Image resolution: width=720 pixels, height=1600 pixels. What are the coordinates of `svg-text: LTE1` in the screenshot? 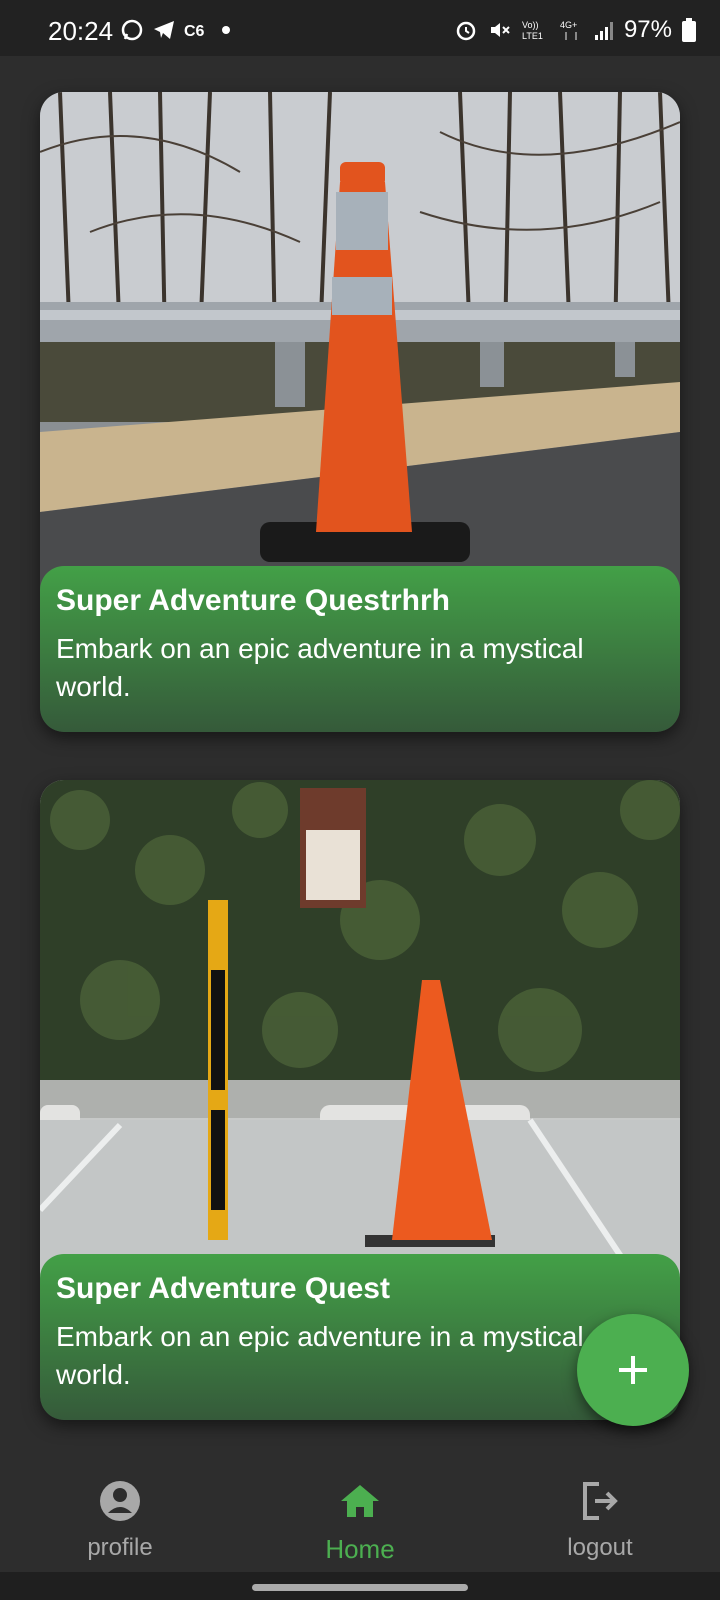 It's located at (532, 36).